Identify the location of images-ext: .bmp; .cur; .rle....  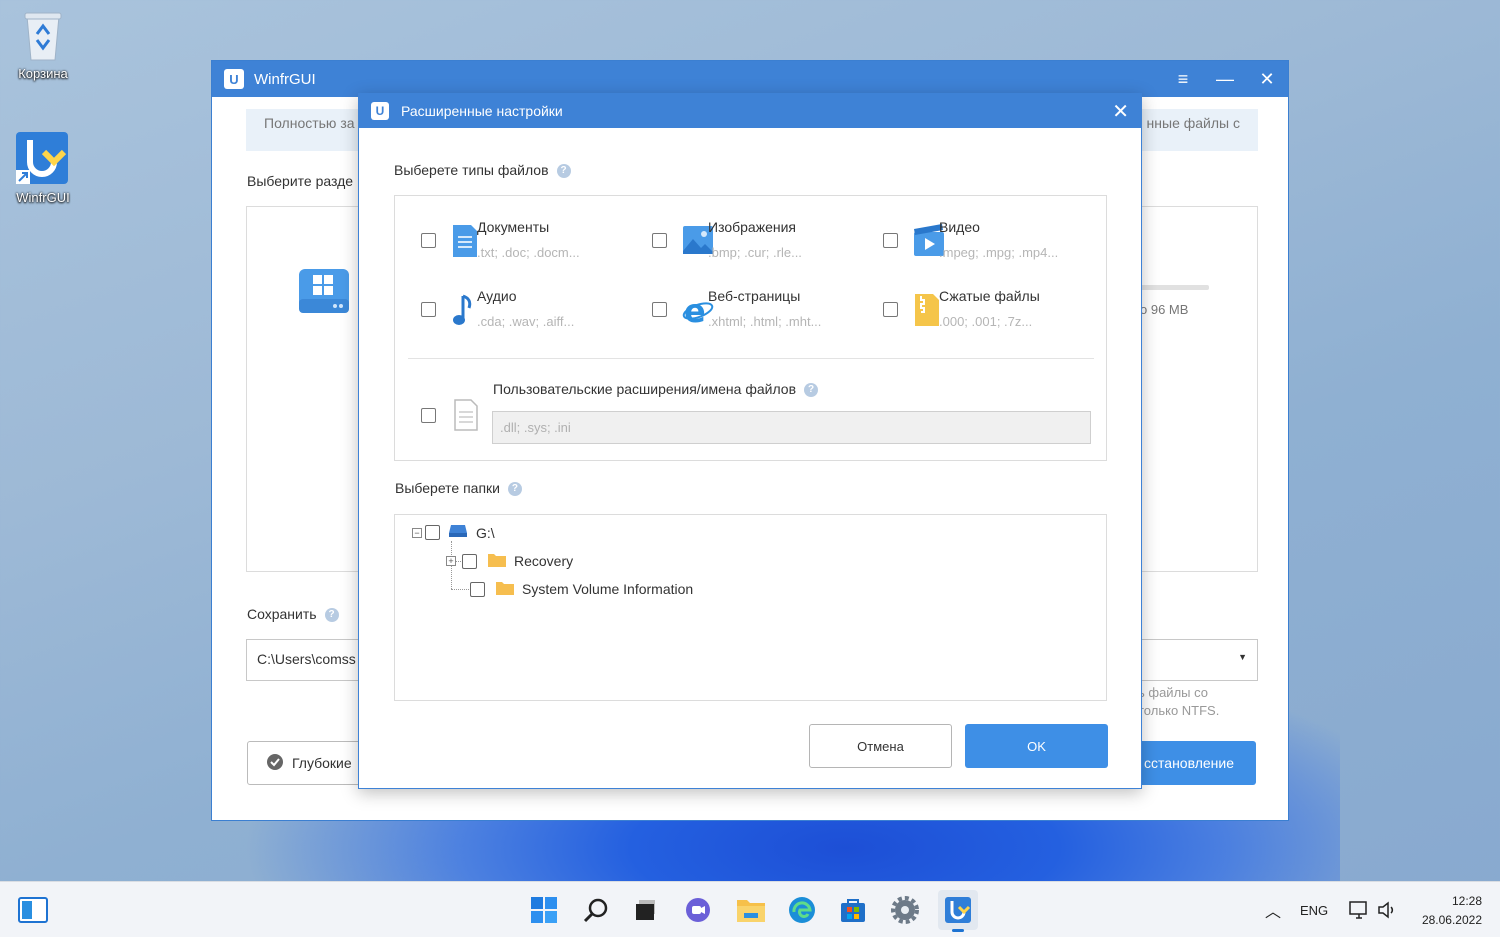
(755, 252).